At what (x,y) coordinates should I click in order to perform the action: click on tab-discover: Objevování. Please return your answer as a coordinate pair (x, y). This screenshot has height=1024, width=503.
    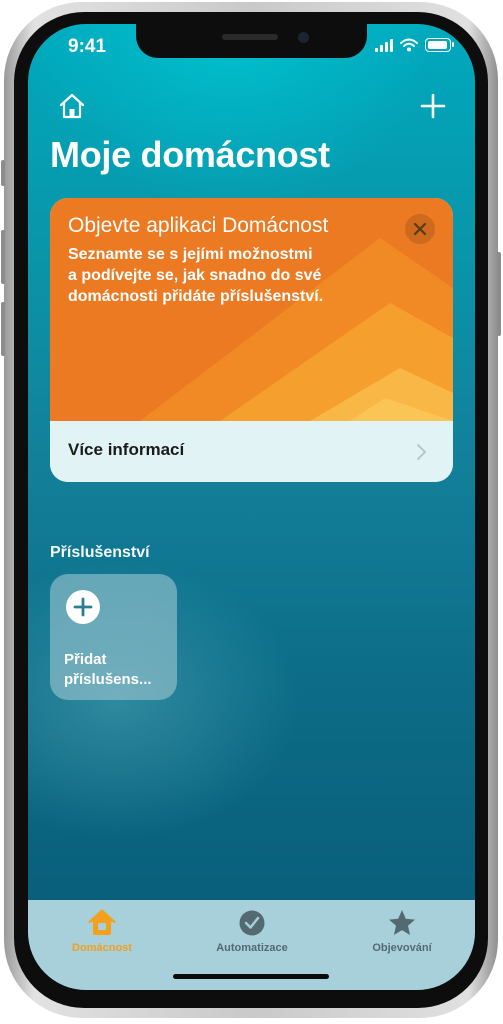
    Looking at the image, I should click on (402, 931).